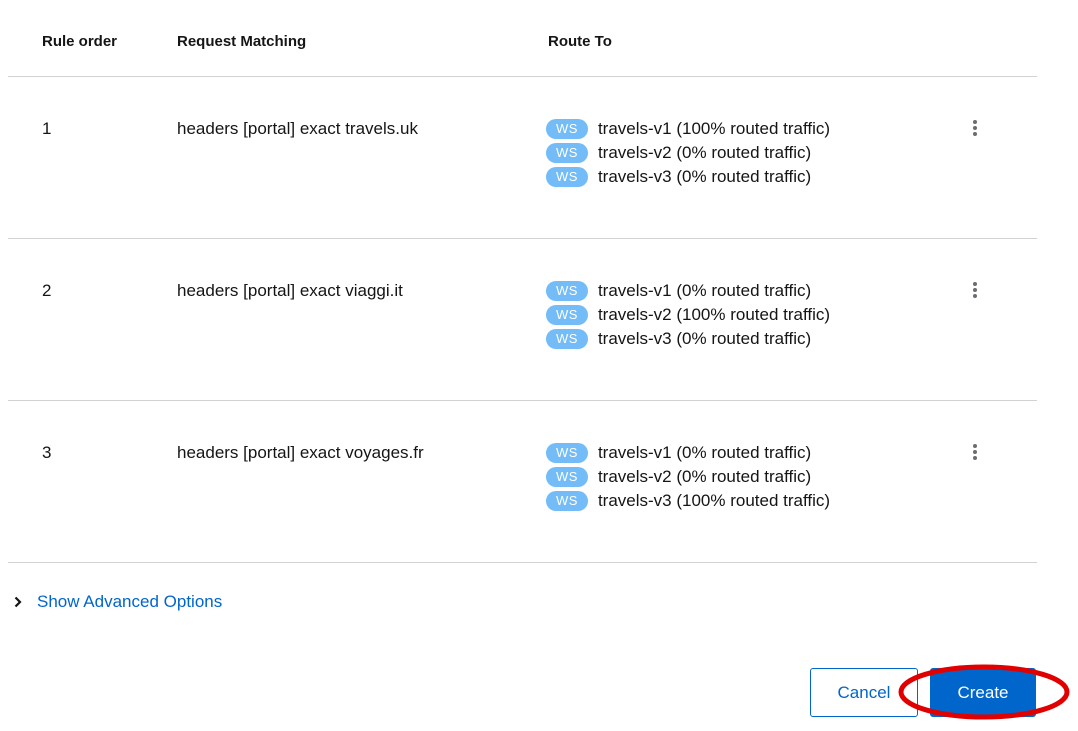 The image size is (1078, 731). Describe the element at coordinates (864, 692) in the screenshot. I see `cancel-button: Cancel` at that location.